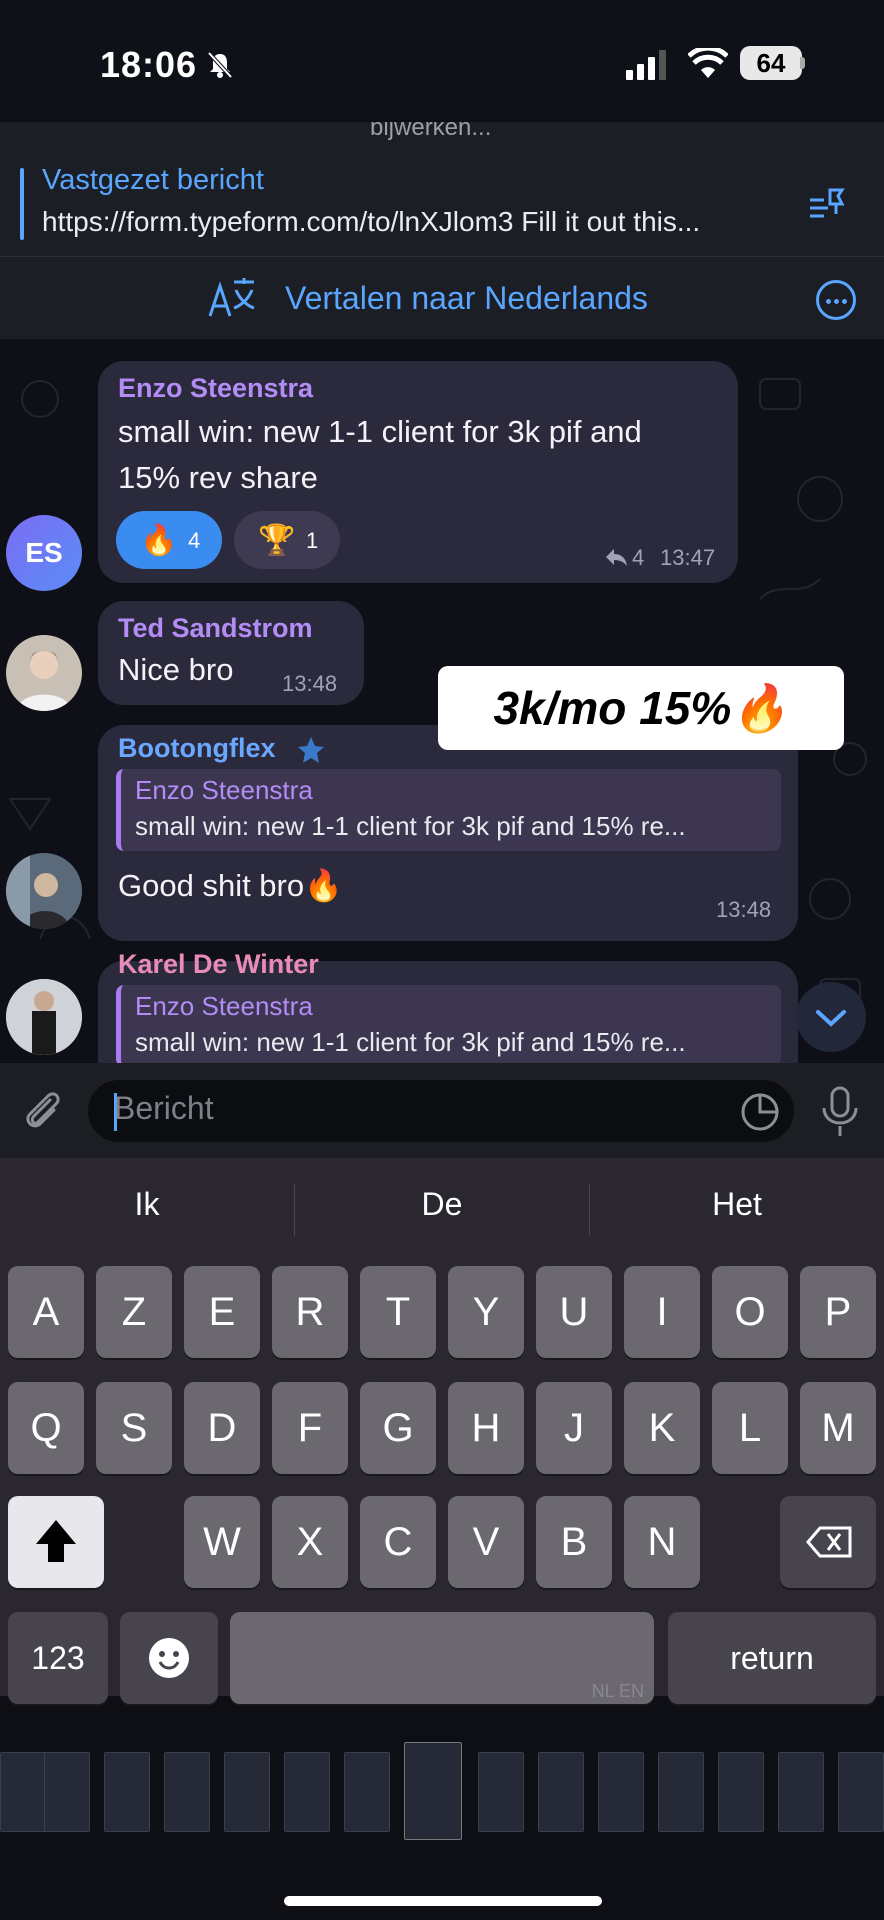 The height and width of the screenshot is (1920, 884). I want to click on key: H, so click(486, 1428).